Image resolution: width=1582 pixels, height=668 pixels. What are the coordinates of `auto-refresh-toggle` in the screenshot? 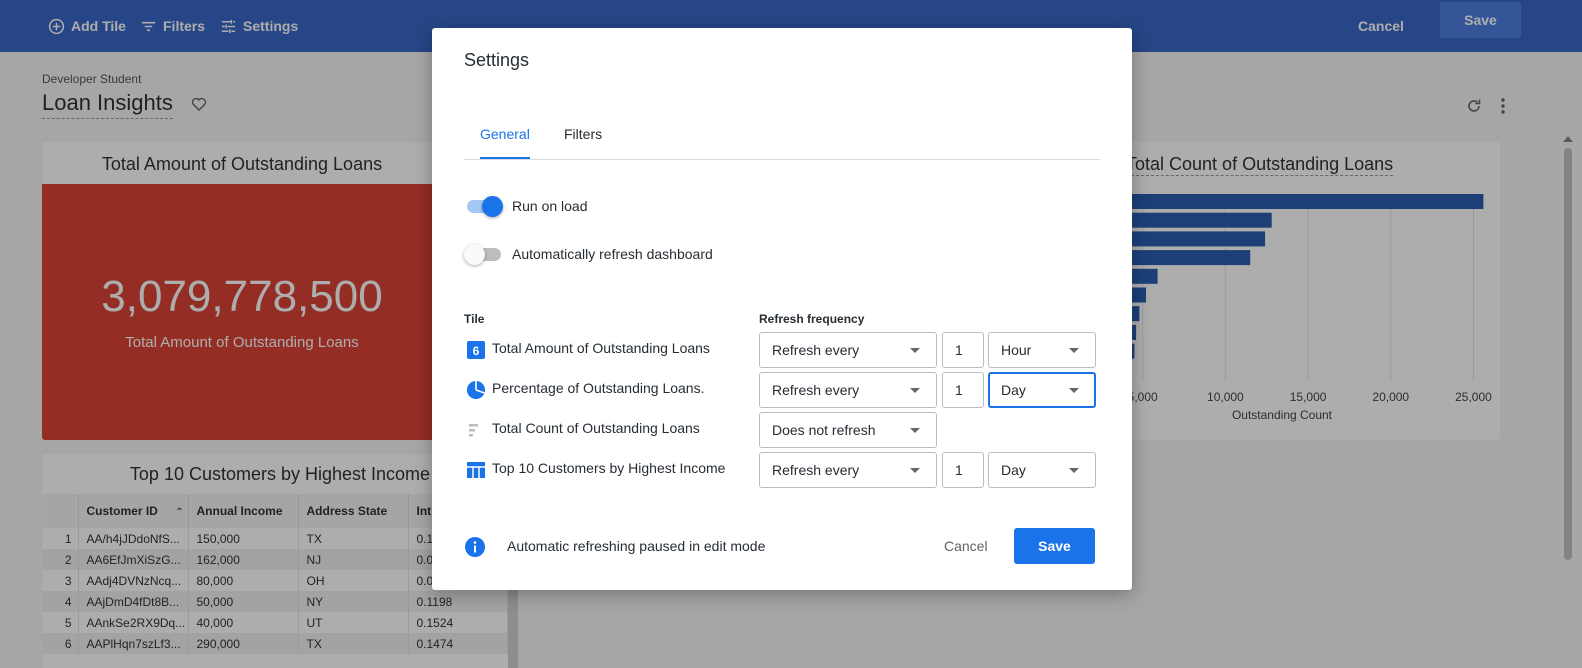 It's located at (483, 254).